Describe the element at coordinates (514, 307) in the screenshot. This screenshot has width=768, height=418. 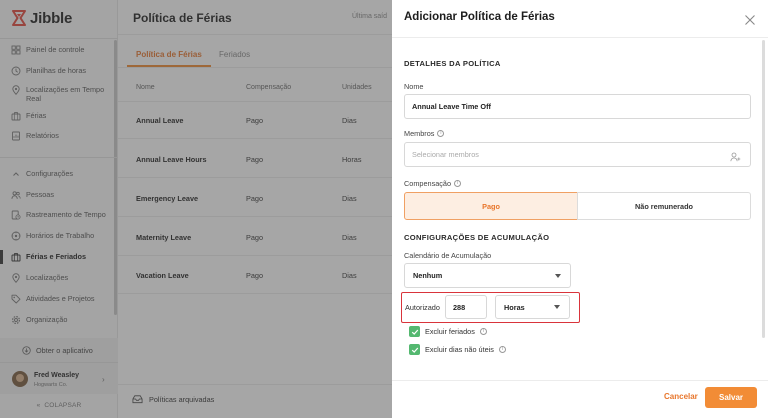
I see `authorized-unit-value: Horas` at that location.